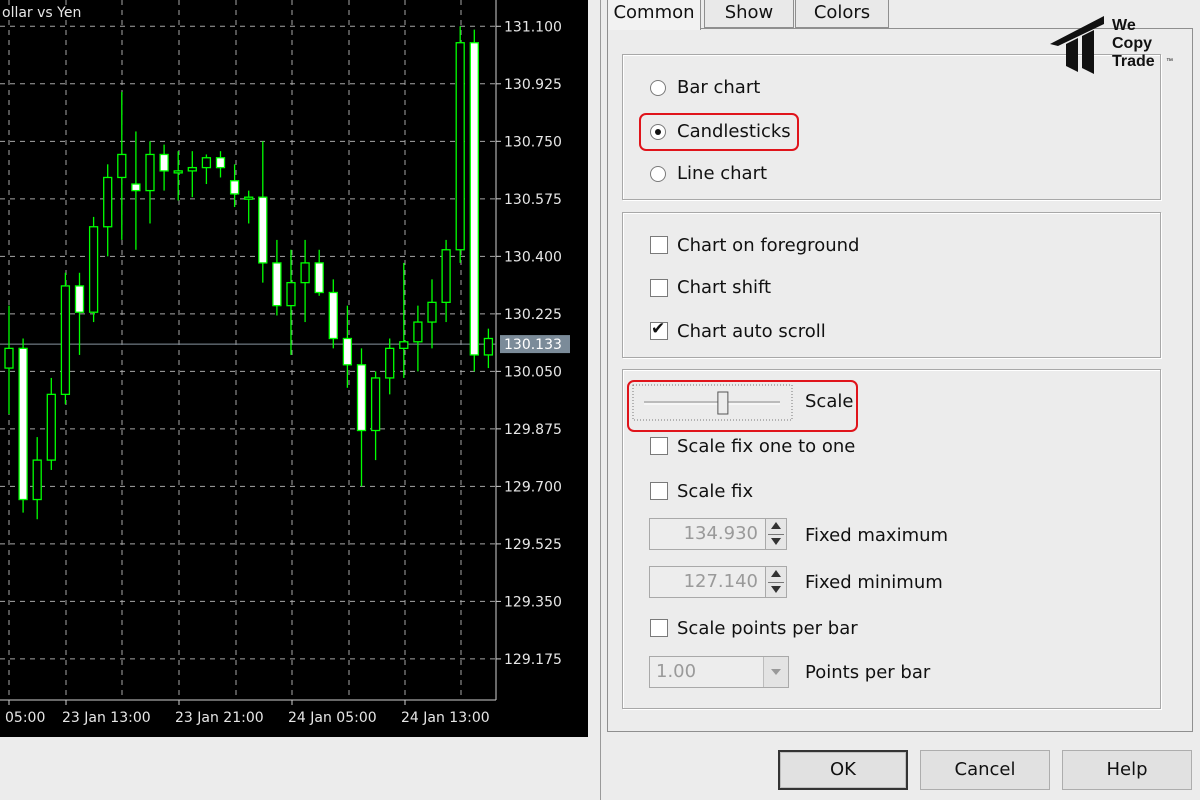 The width and height of the screenshot is (1200, 800). Describe the element at coordinates (533, 545) in the screenshot. I see `price-tick-label: 129.525` at that location.